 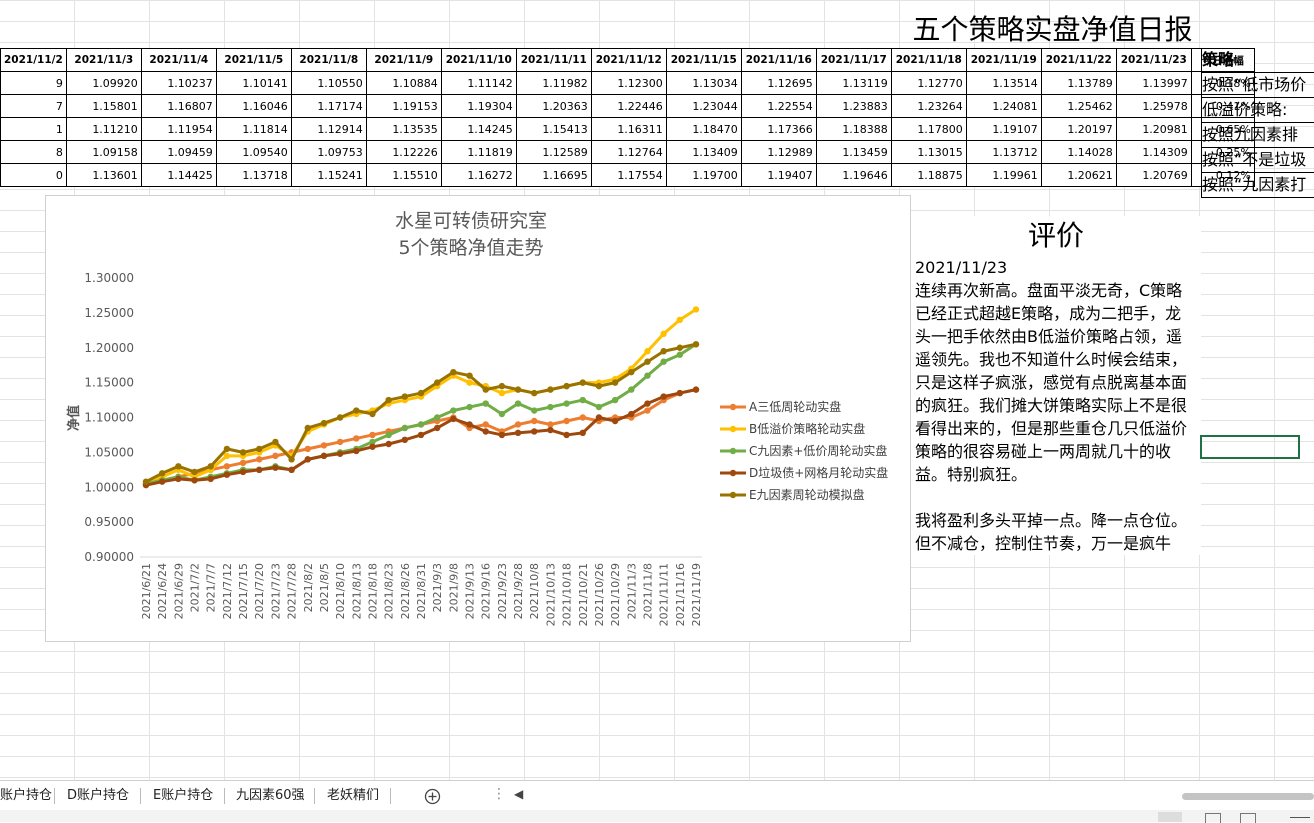 What do you see at coordinates (183, 796) in the screenshot?
I see `tab-e-account: E账户持仓` at bounding box center [183, 796].